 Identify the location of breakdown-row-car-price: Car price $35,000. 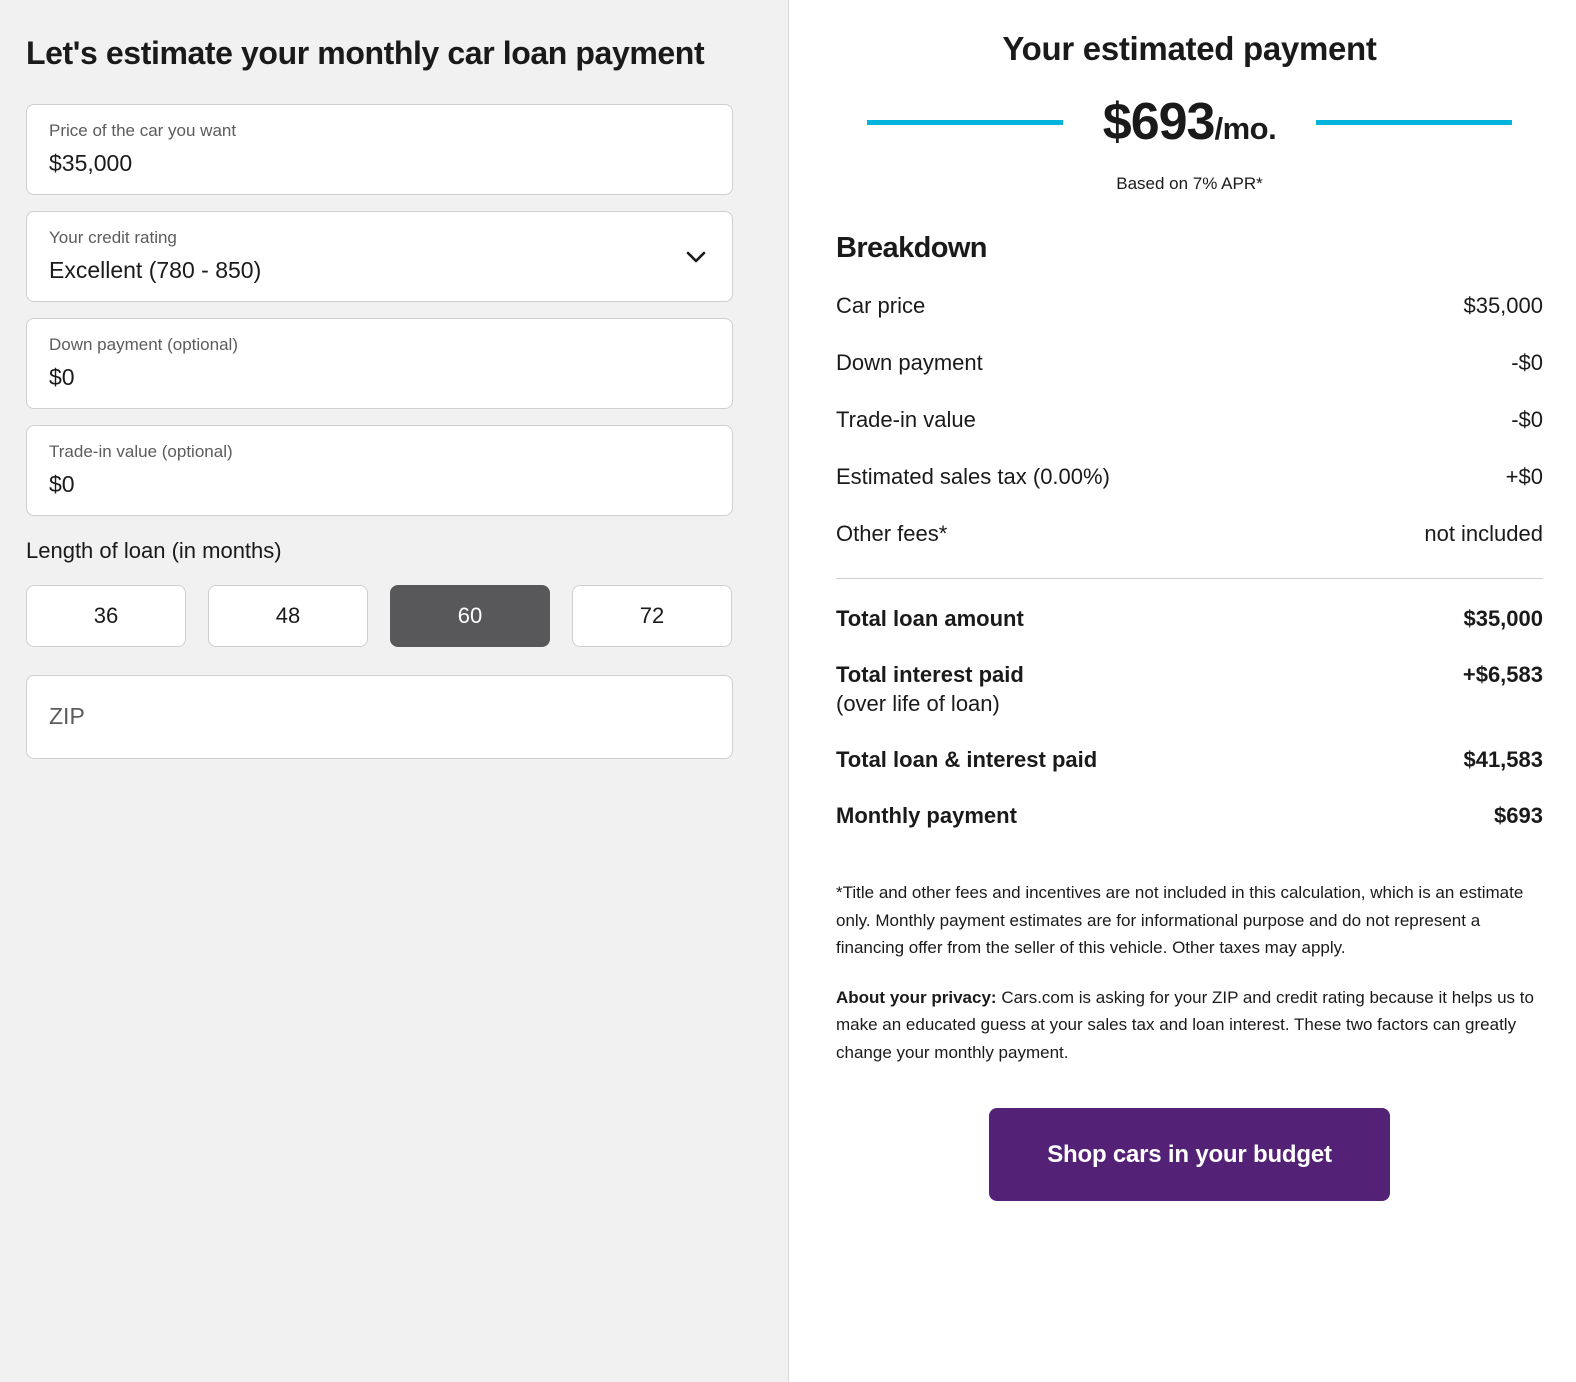
(1189, 306).